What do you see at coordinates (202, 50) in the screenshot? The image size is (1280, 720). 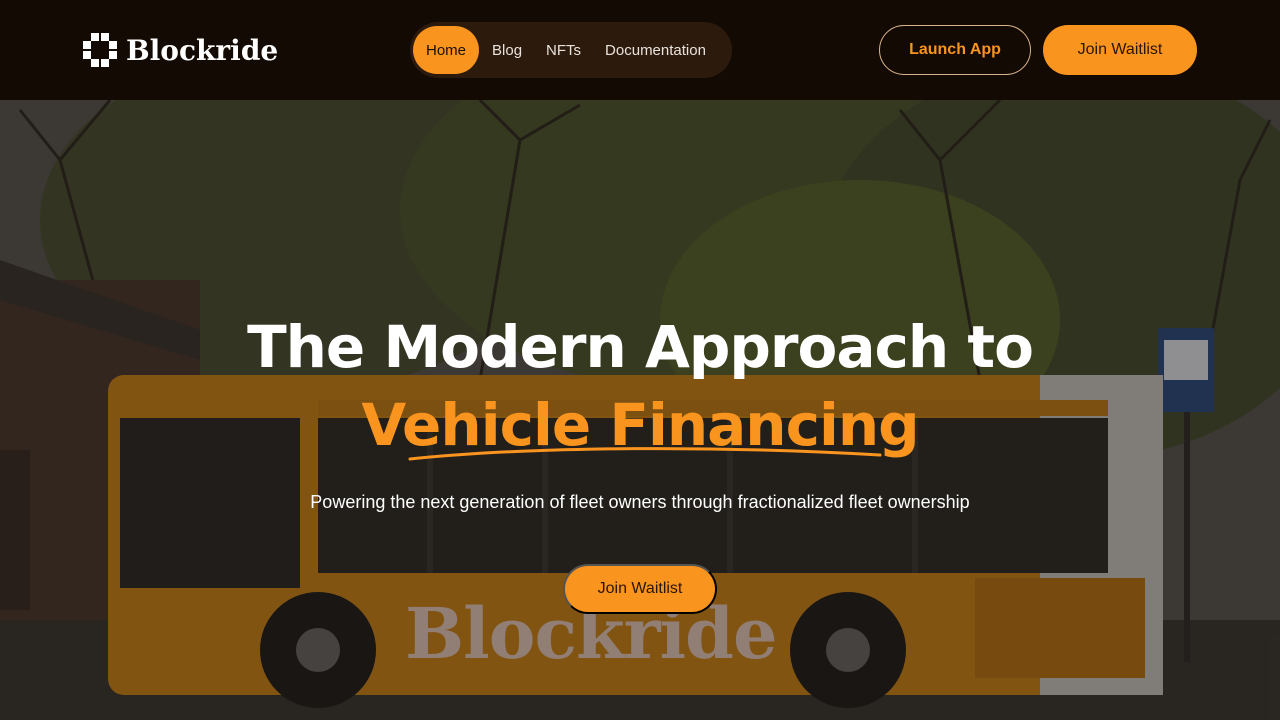 I see `logo-text: Blockride` at bounding box center [202, 50].